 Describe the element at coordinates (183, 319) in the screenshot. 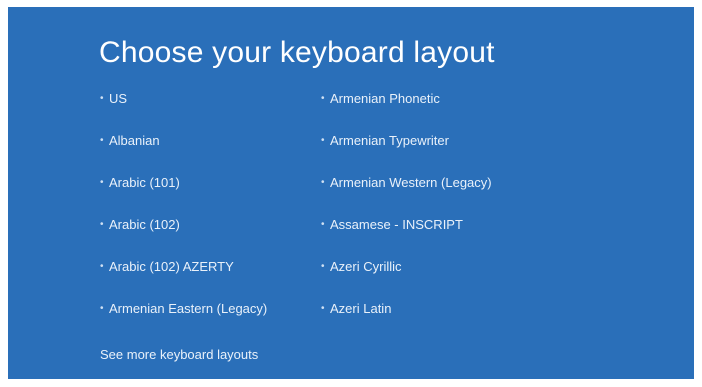

I see `layout-option-armenian-eastern-legacy: • Armenian Eastern (Legacy)` at that location.